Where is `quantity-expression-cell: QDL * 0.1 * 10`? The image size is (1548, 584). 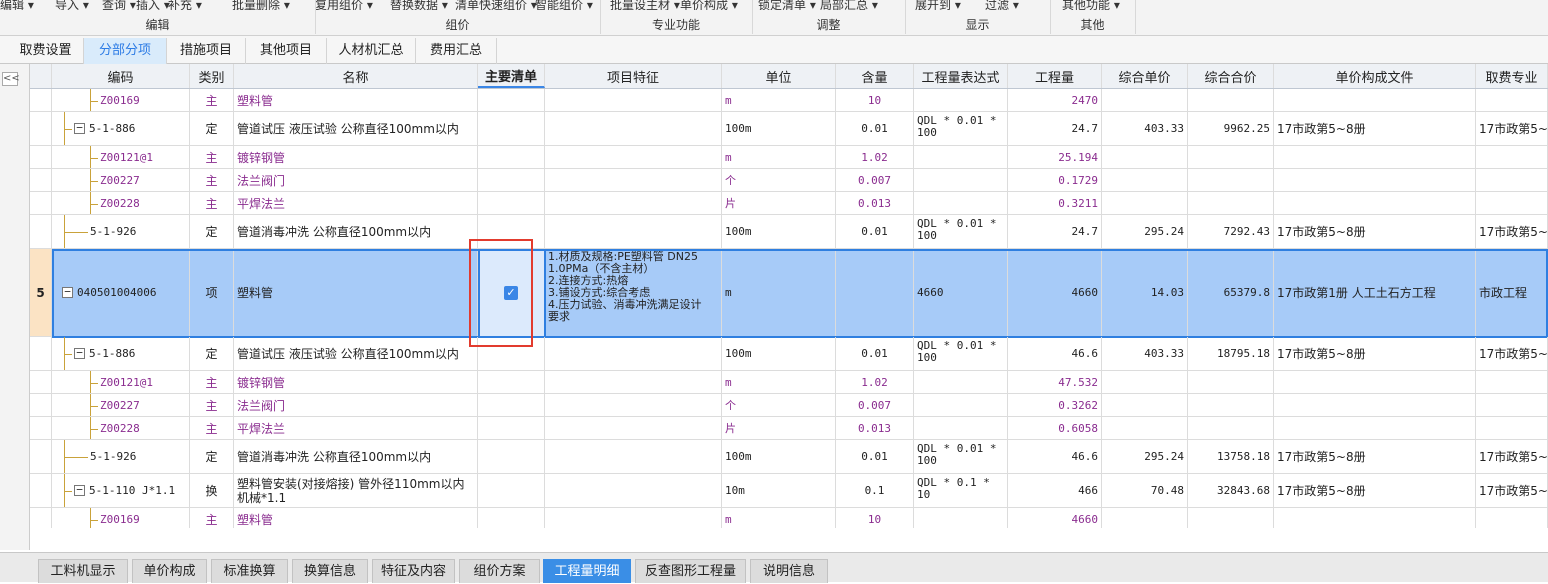
quantity-expression-cell: QDL * 0.1 * 10 is located at coordinates (961, 490).